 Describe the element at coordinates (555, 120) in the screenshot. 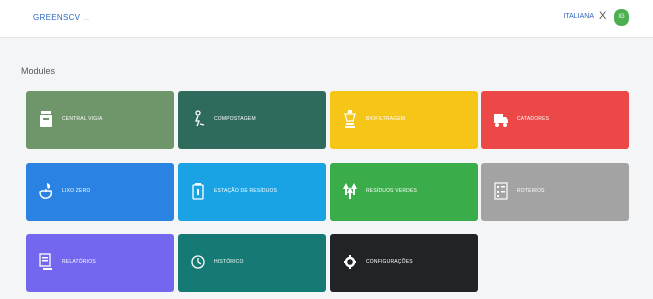

I see `module-tile-catadores: CATADORES` at that location.